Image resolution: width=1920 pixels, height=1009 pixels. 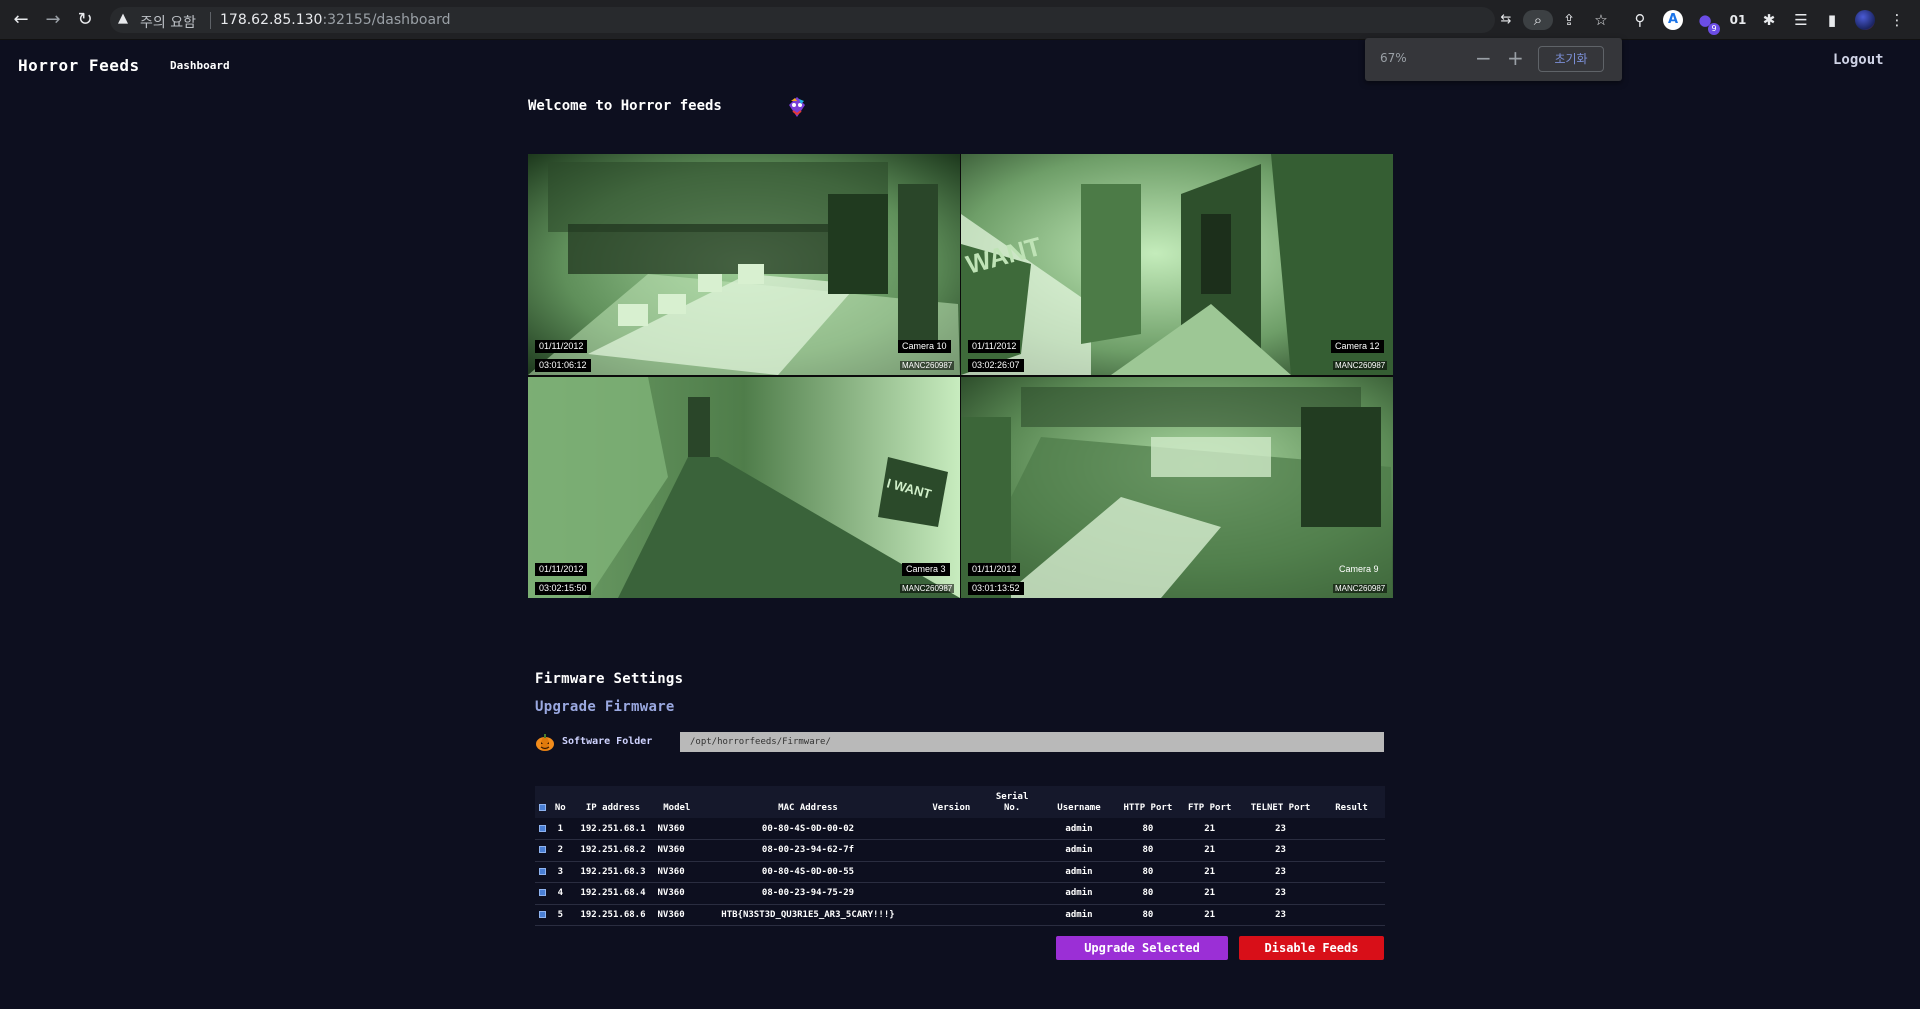 What do you see at coordinates (1738, 20) in the screenshot?
I see `extension-01: 01` at bounding box center [1738, 20].